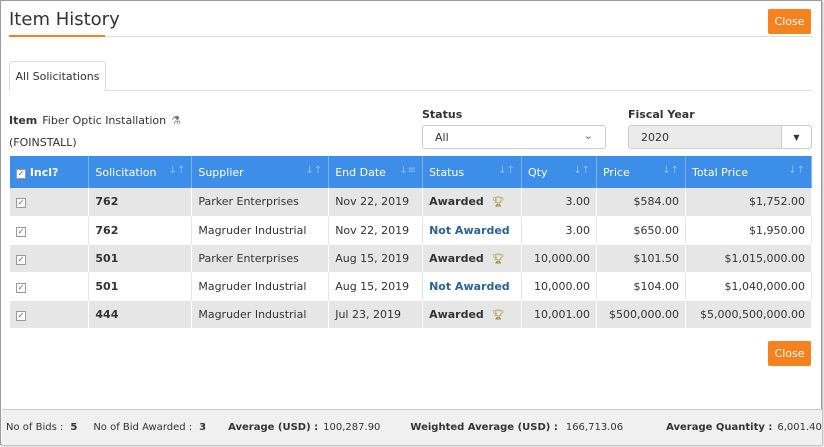  What do you see at coordinates (594, 427) in the screenshot?
I see `weighted-average-value: 166,713.06` at bounding box center [594, 427].